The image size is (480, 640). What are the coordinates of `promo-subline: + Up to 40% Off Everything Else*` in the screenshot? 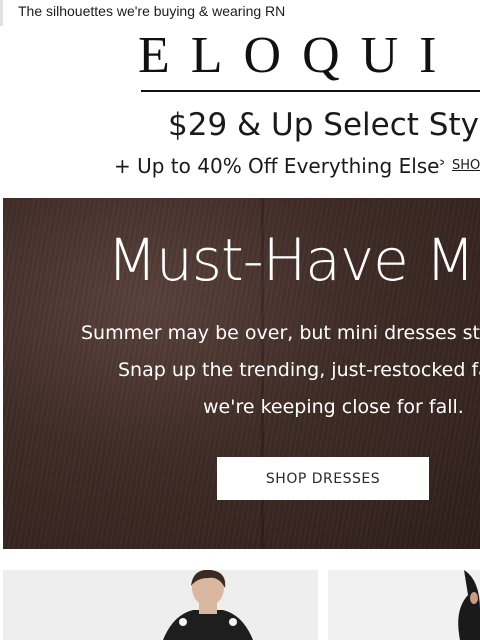 It's located at (279, 166).